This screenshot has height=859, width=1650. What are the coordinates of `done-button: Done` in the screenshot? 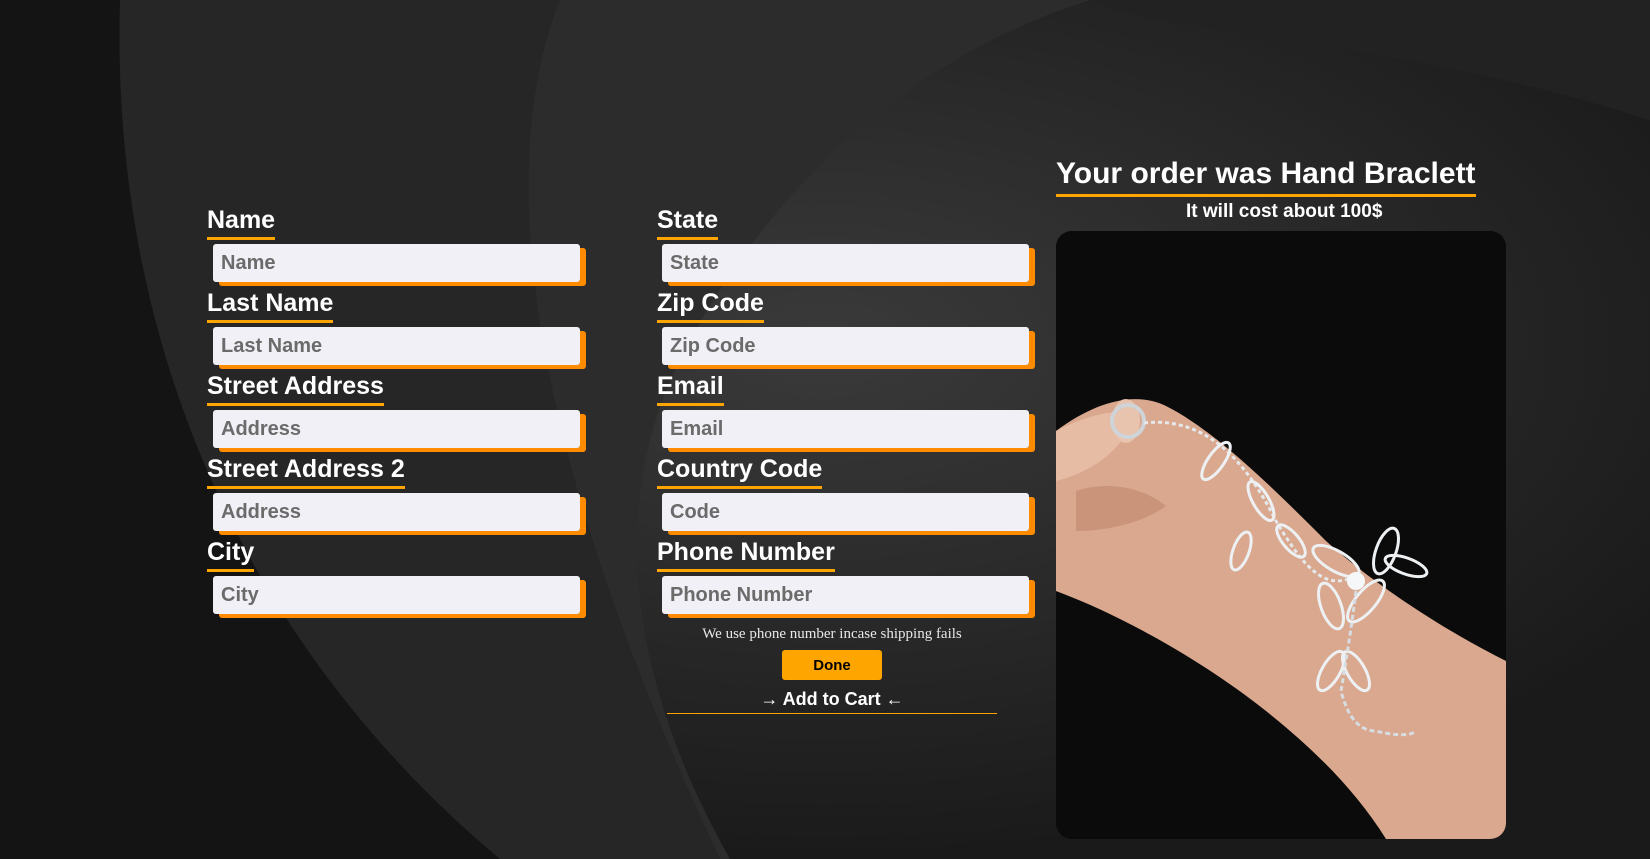 It's located at (832, 665).